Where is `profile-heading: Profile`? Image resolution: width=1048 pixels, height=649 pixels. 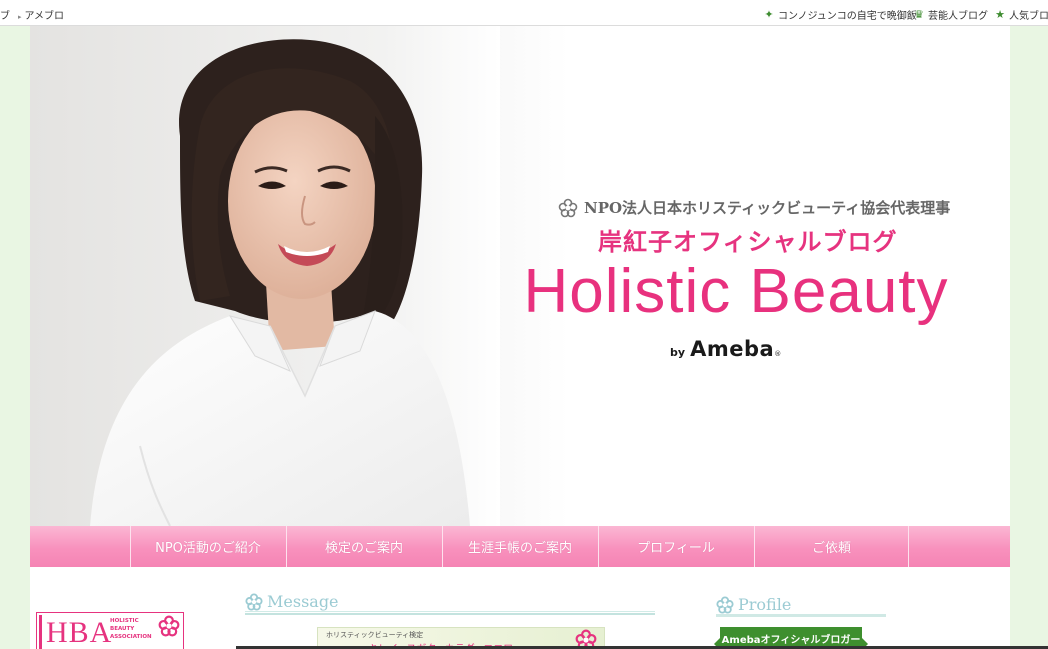 profile-heading: Profile is located at coordinates (801, 604).